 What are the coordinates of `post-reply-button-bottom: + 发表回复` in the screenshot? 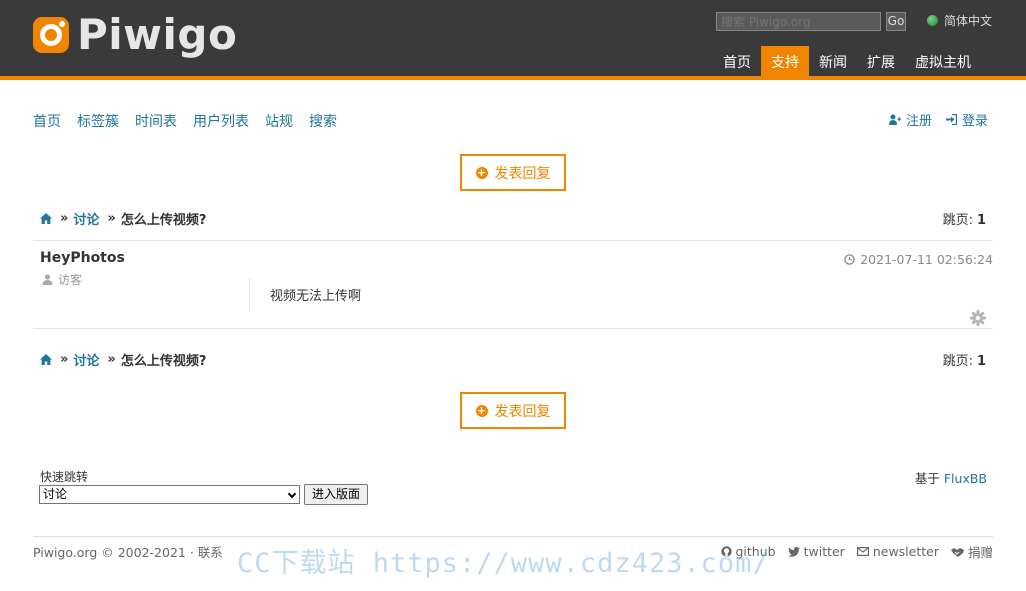 It's located at (513, 410).